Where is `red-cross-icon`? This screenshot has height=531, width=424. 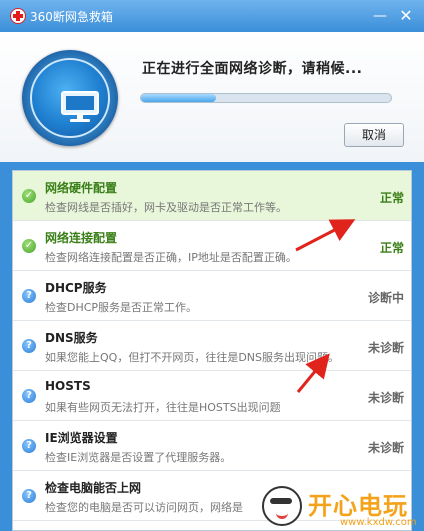 red-cross-icon is located at coordinates (18, 16).